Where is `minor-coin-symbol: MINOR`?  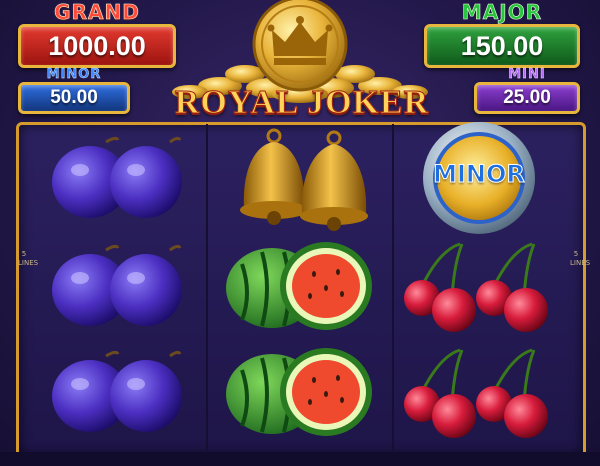
minor-coin-symbol: MINOR is located at coordinates (479, 179).